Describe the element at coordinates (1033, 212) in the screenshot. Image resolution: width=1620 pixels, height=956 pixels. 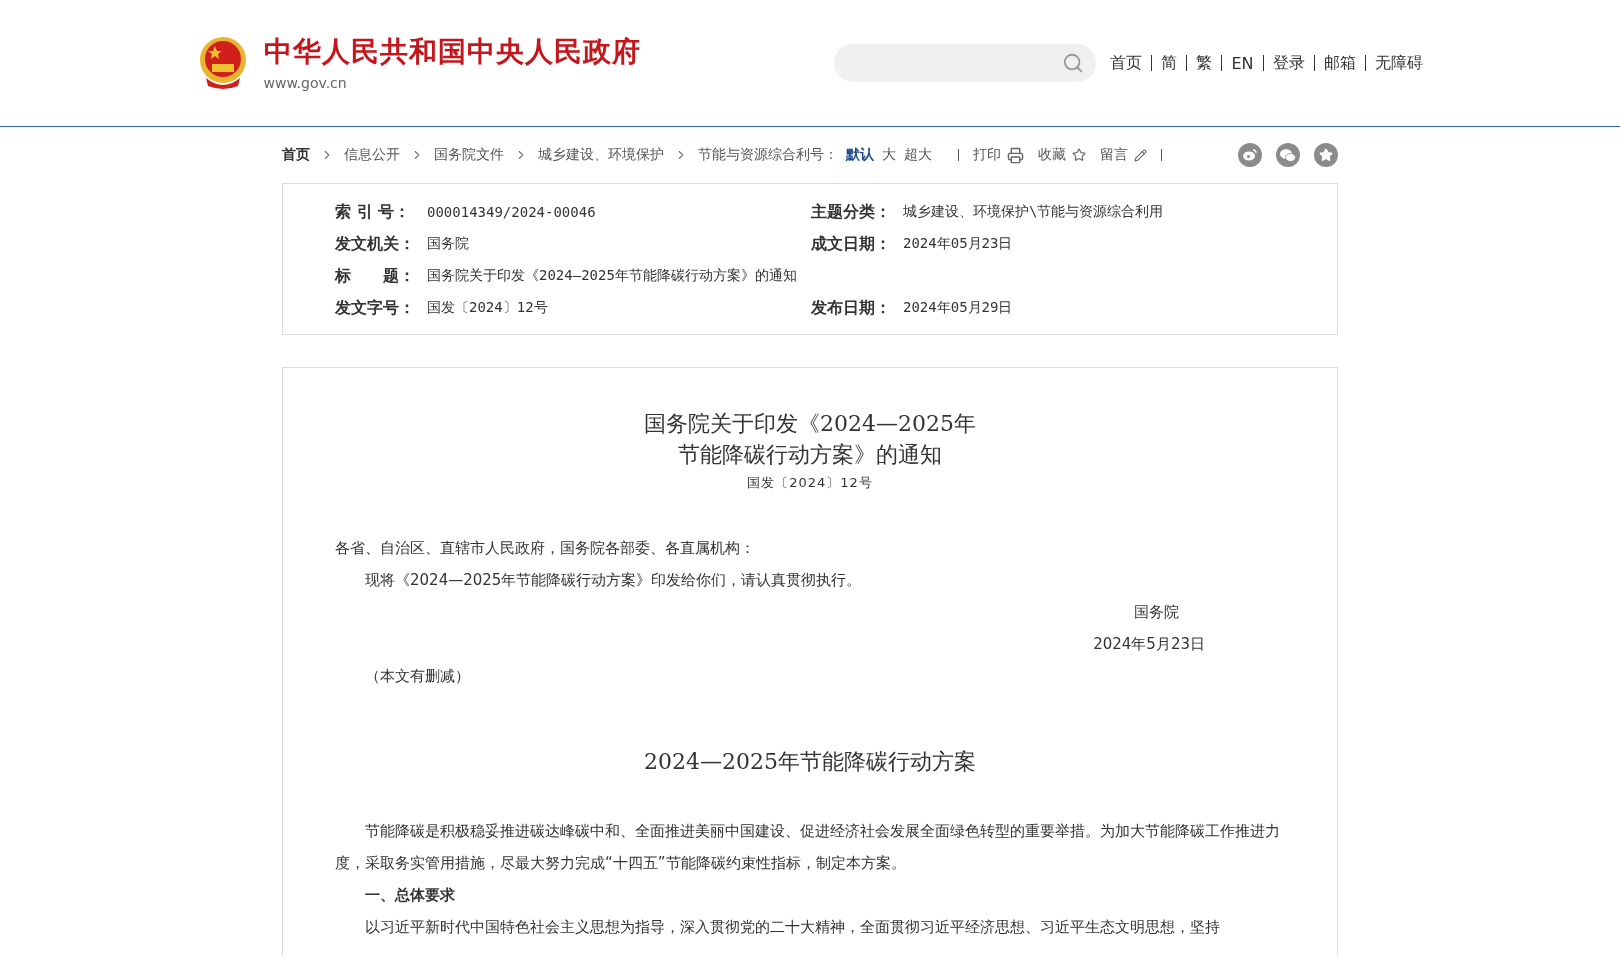
I see `field-value: 城乡建设、环境保护\节能与资源综合利用` at that location.